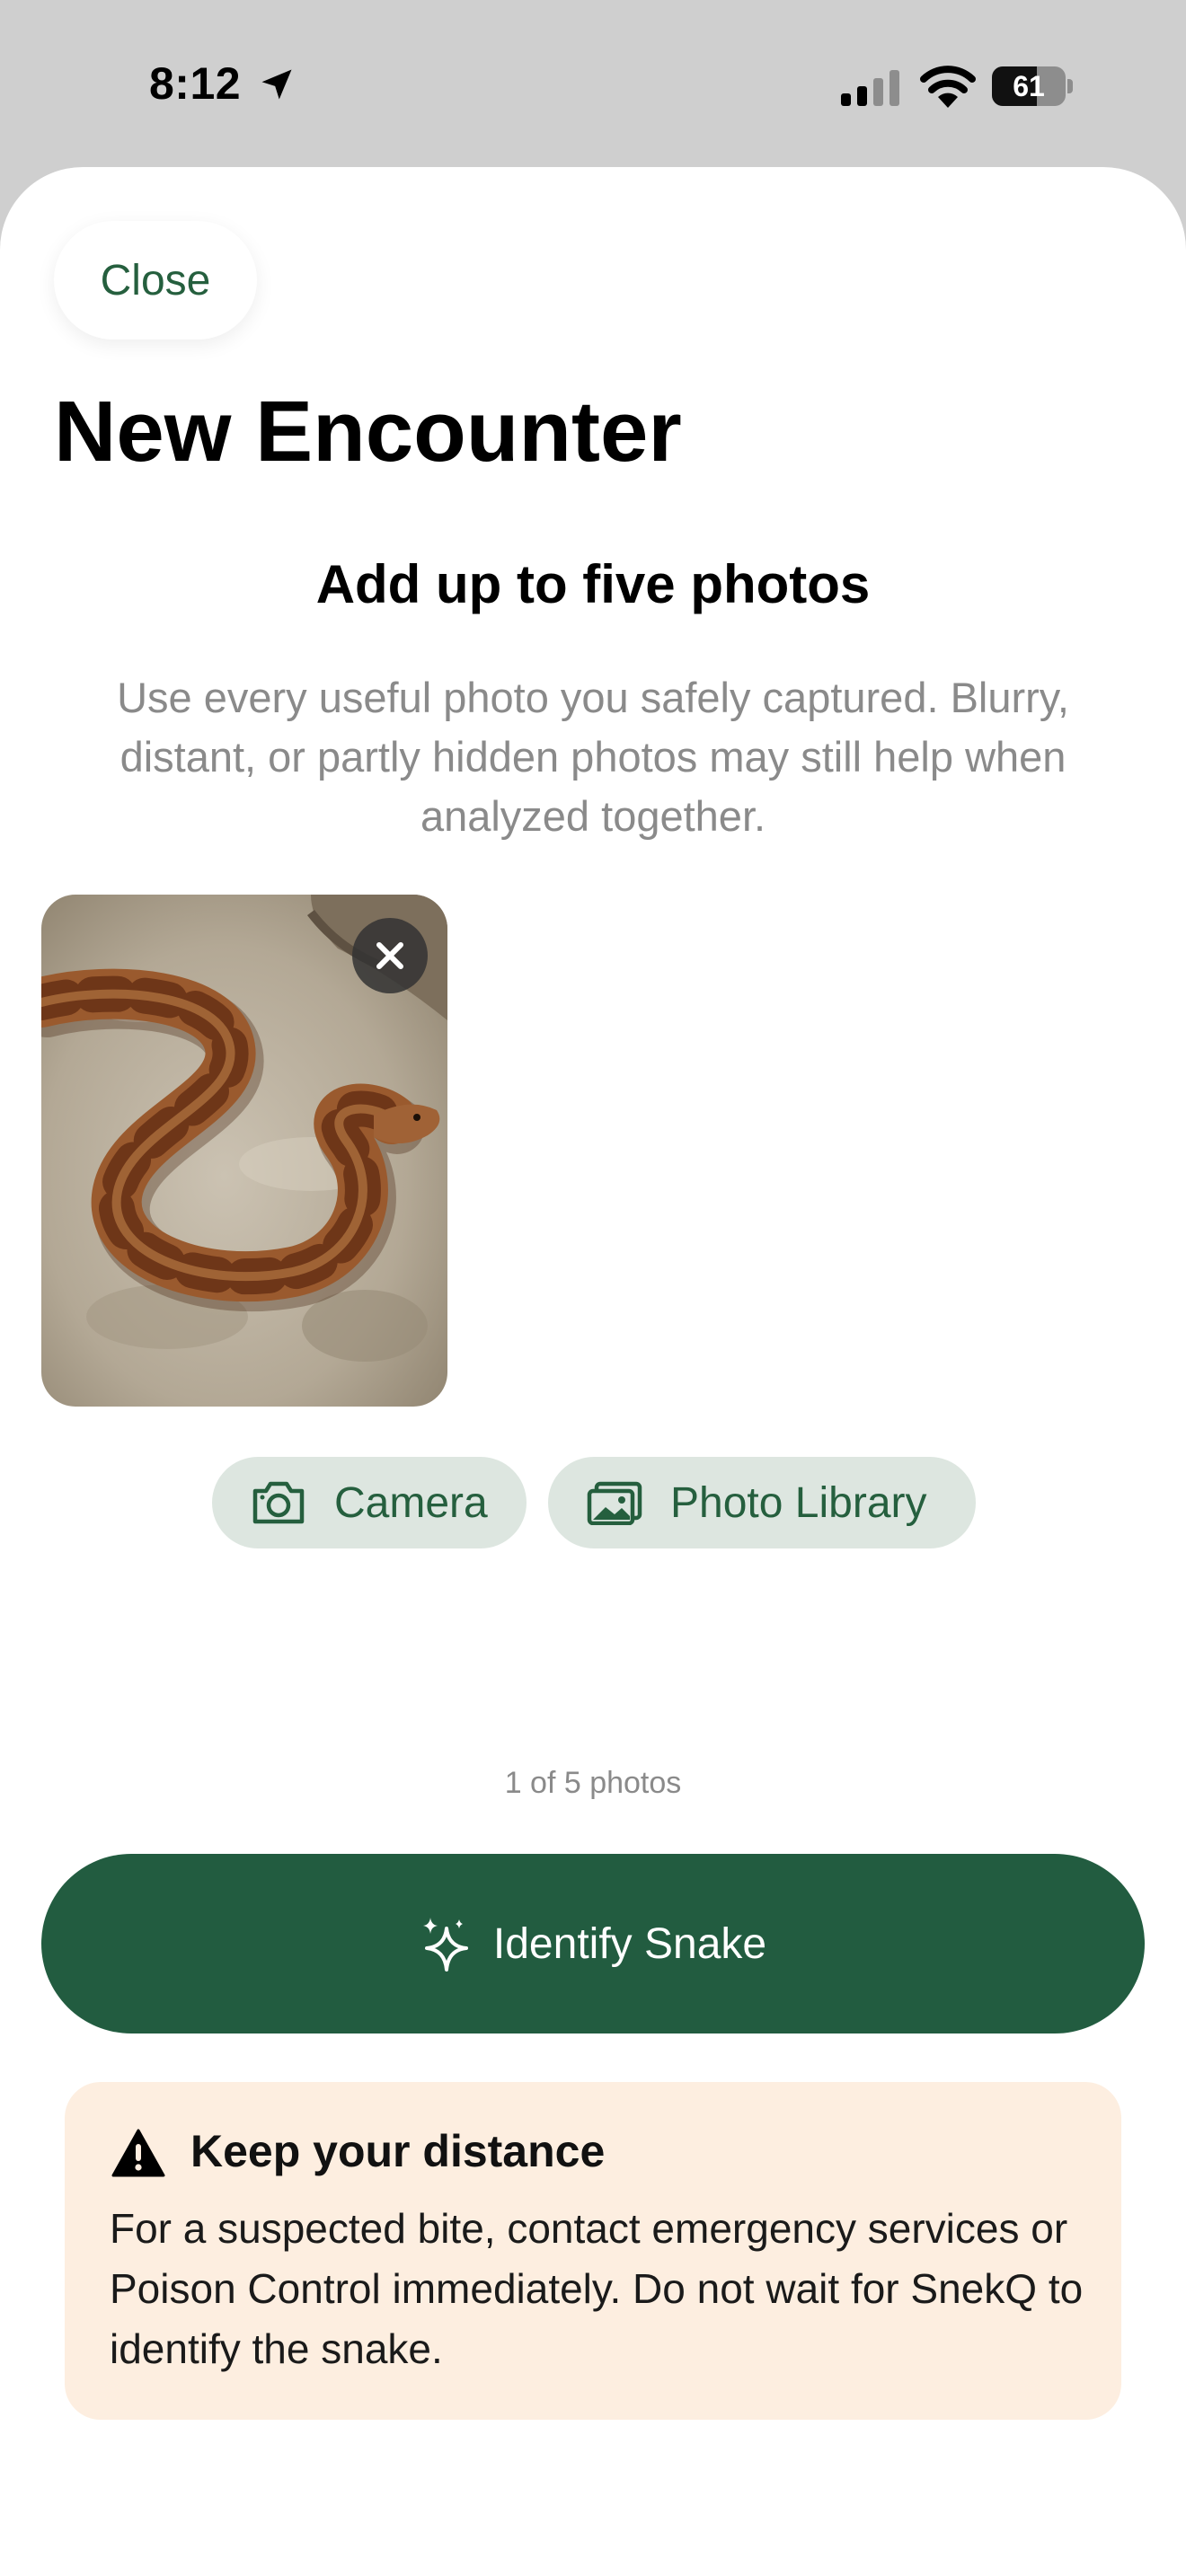  I want to click on identify-snake-button: Identify Snake, so click(593, 1944).